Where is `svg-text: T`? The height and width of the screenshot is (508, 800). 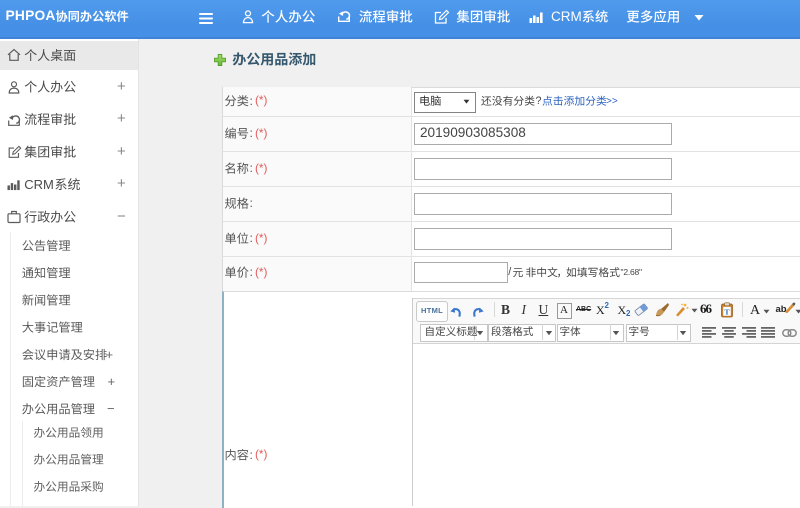 svg-text: T is located at coordinates (727, 311).